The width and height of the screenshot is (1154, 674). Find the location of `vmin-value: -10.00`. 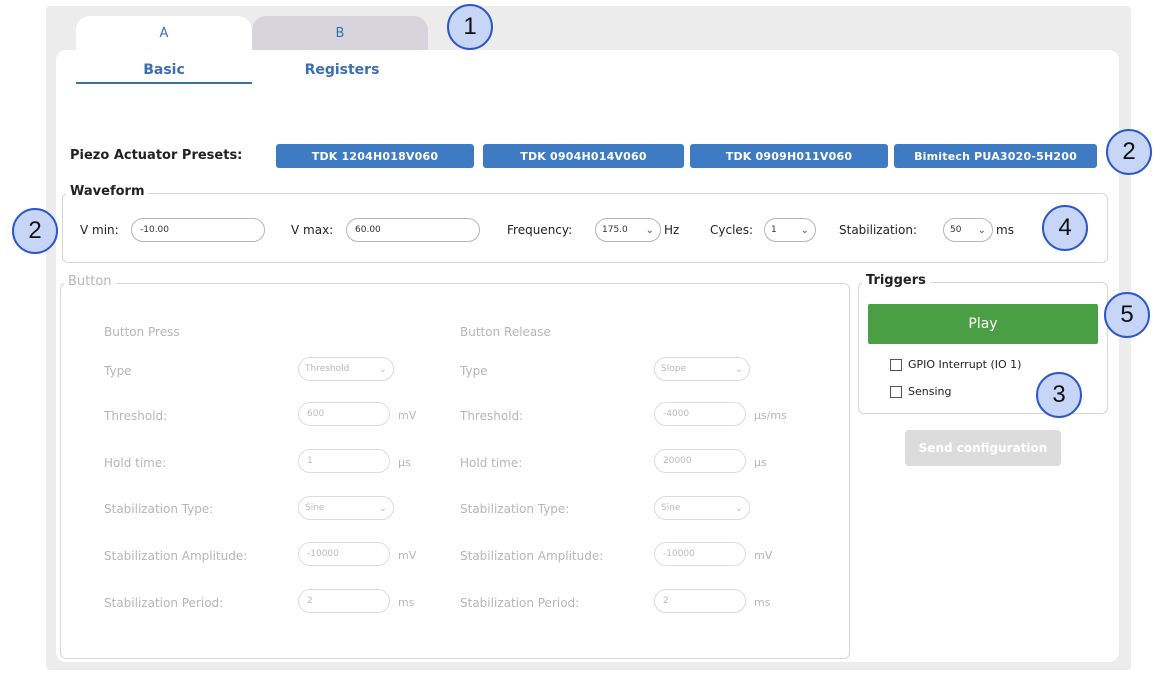

vmin-value: -10.00 is located at coordinates (155, 230).